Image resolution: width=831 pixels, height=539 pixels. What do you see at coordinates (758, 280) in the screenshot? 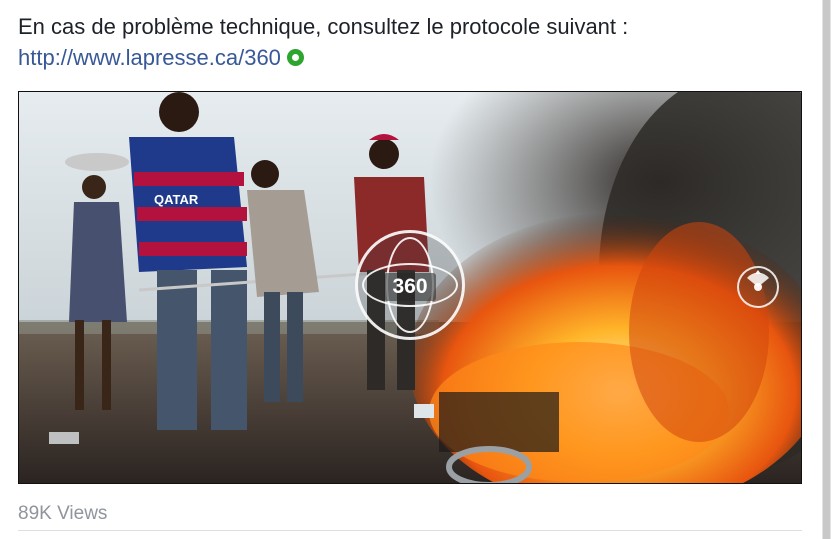
I see `compass-glyph` at bounding box center [758, 280].